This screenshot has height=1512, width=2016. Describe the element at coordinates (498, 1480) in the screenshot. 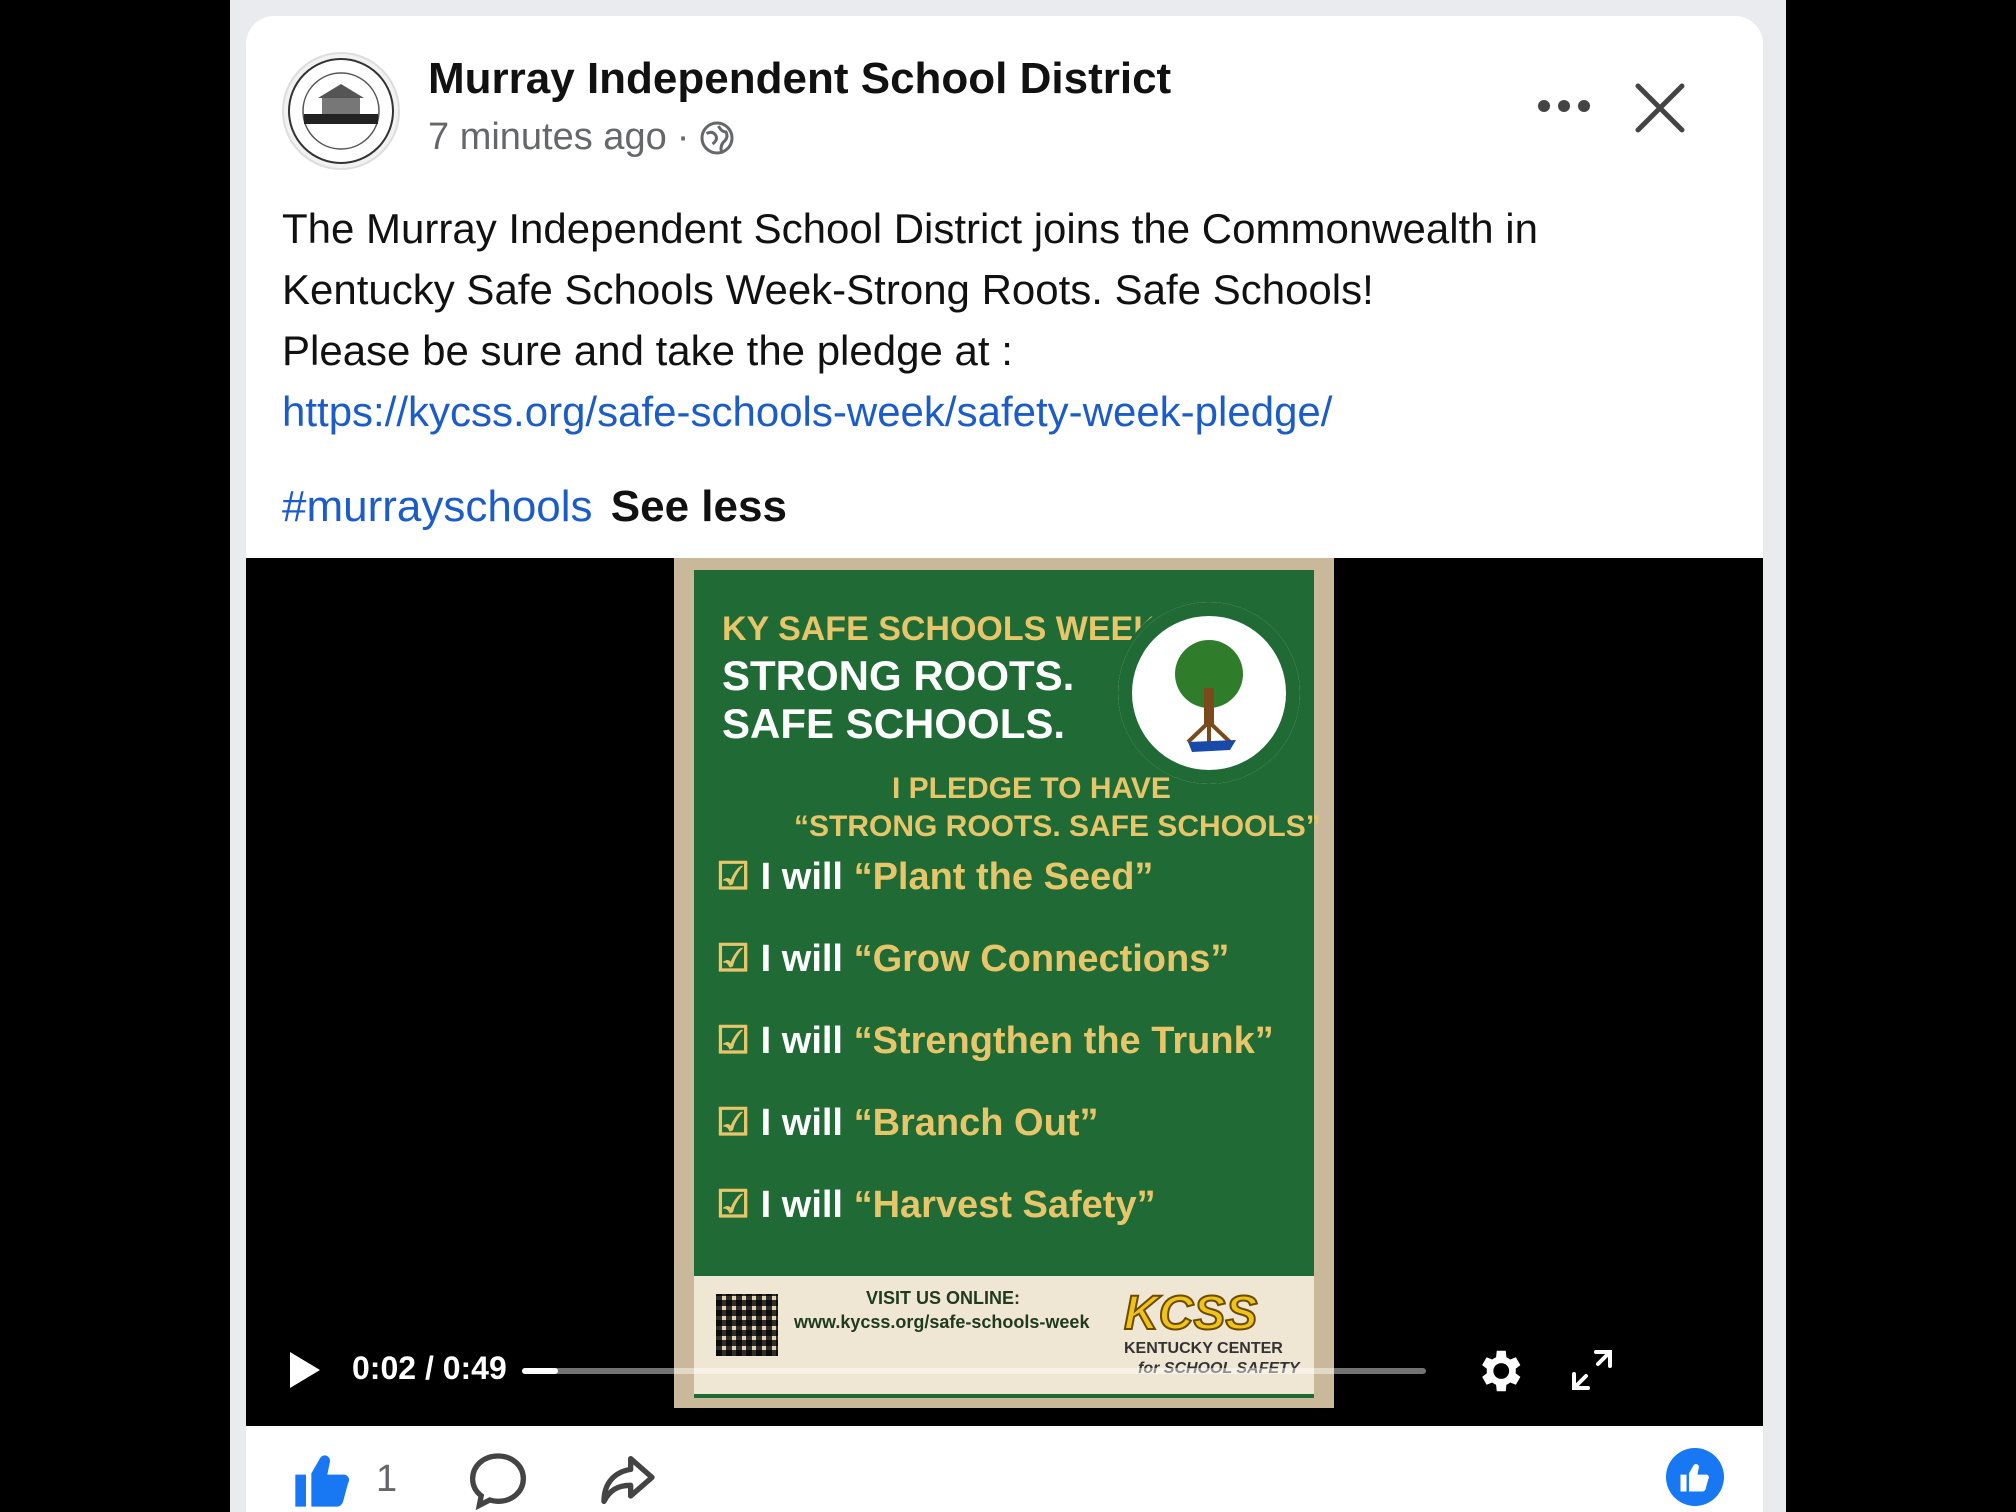

I see `comment-icon` at that location.